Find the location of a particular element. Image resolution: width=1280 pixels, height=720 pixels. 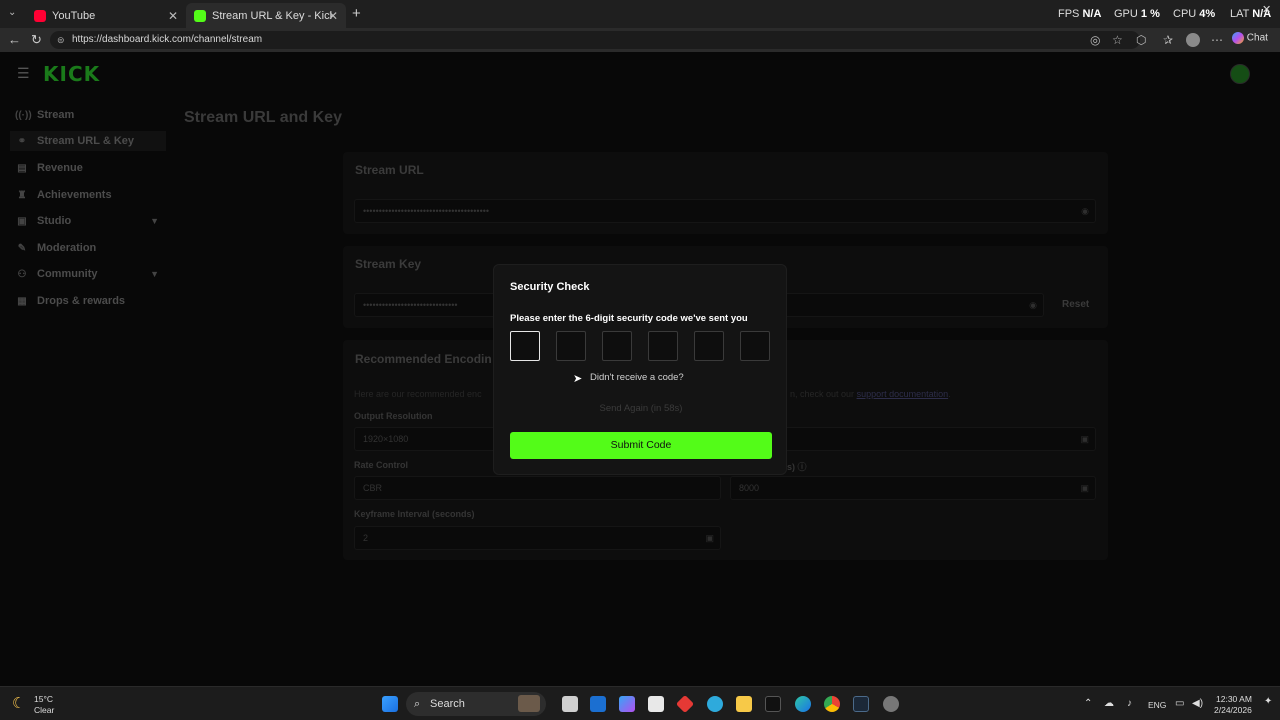

support-documentation-link: support documentation is located at coordinates (903, 394).